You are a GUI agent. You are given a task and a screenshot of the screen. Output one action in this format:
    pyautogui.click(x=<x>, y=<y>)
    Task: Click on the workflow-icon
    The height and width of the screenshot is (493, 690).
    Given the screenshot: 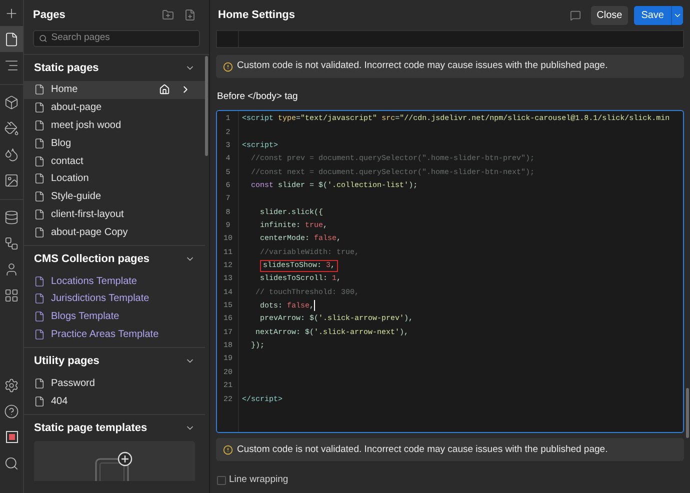 What is the action you would take?
    pyautogui.click(x=11, y=243)
    